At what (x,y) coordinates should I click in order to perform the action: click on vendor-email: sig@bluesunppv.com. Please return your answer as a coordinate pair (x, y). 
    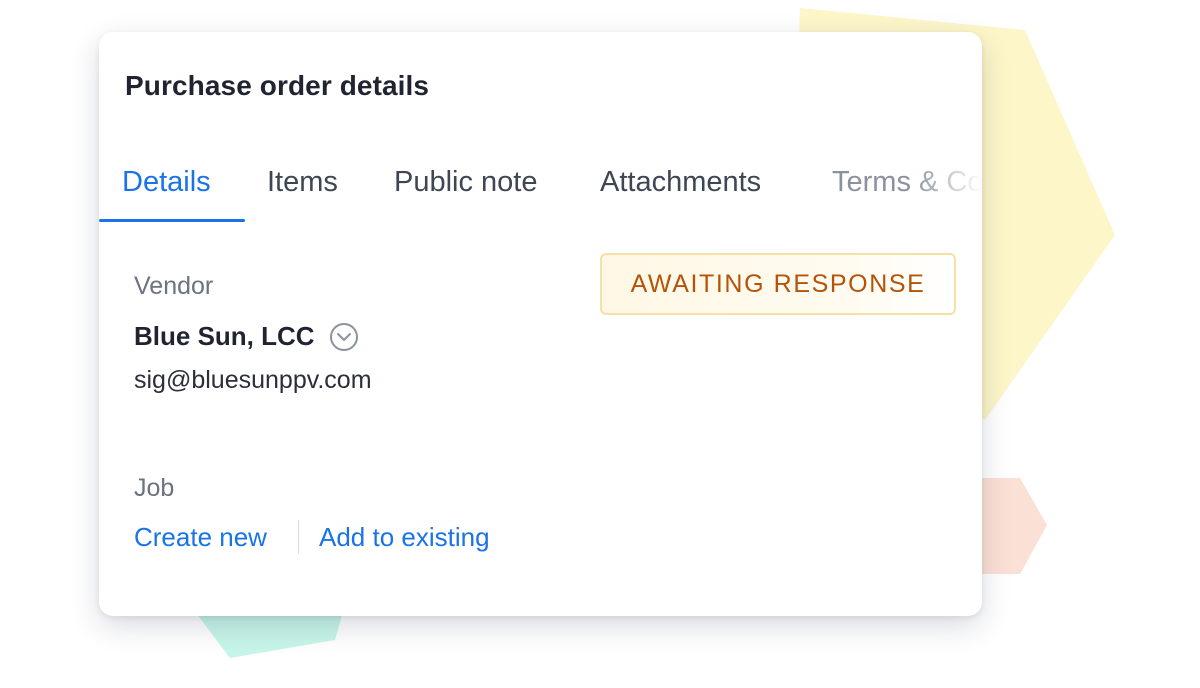
    Looking at the image, I should click on (253, 380).